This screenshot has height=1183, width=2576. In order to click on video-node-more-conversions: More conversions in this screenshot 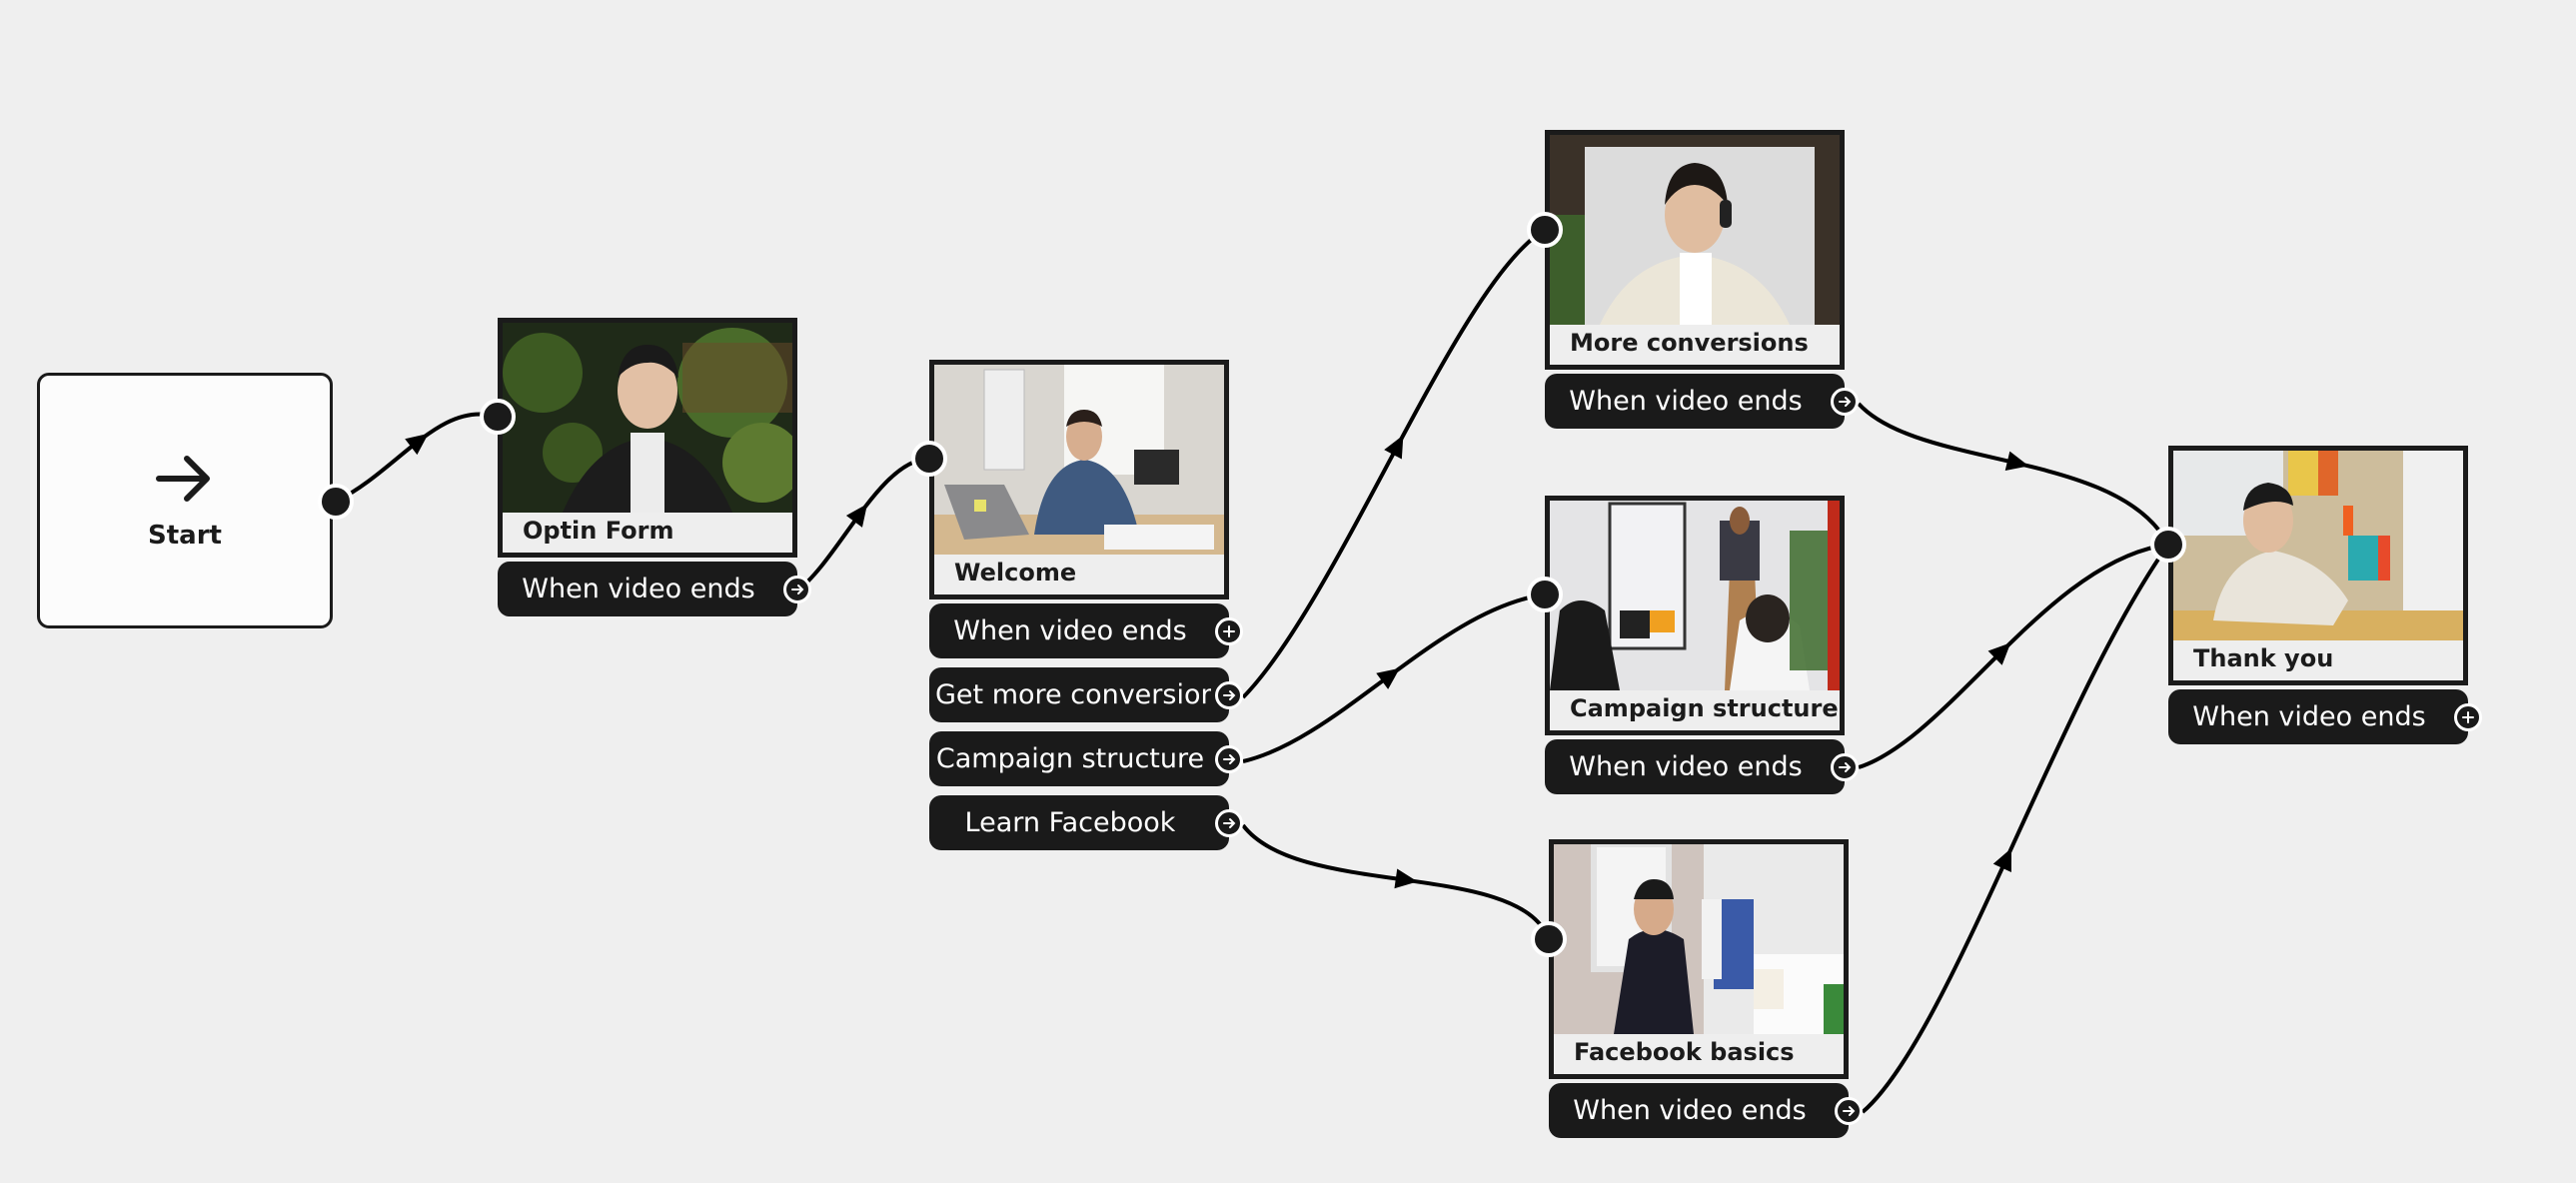, I will do `click(1695, 250)`.